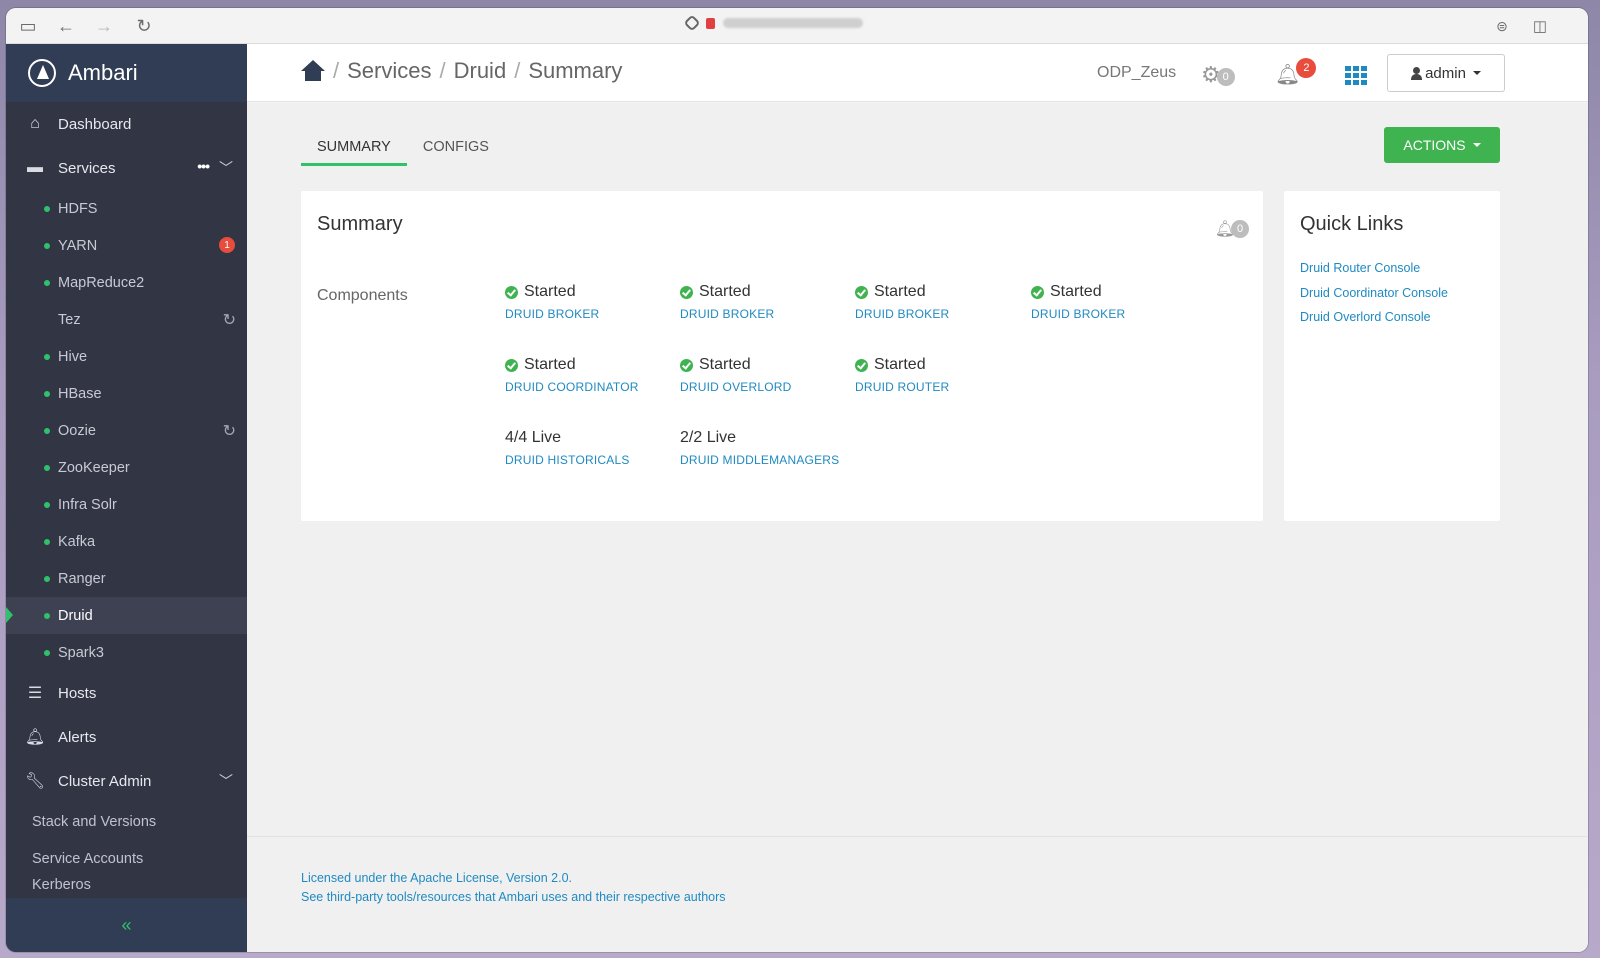  What do you see at coordinates (126, 393) in the screenshot?
I see `sidebar-item-hbase: HBase` at bounding box center [126, 393].